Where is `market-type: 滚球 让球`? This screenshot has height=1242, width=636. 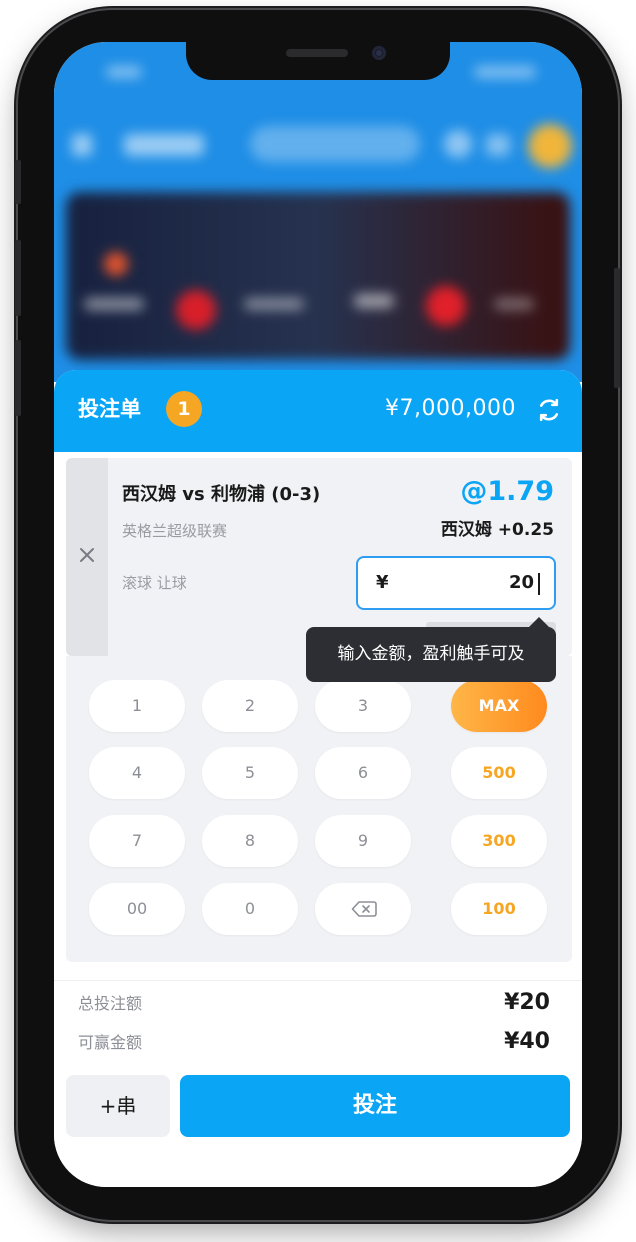
market-type: 滚球 让球 is located at coordinates (154, 583).